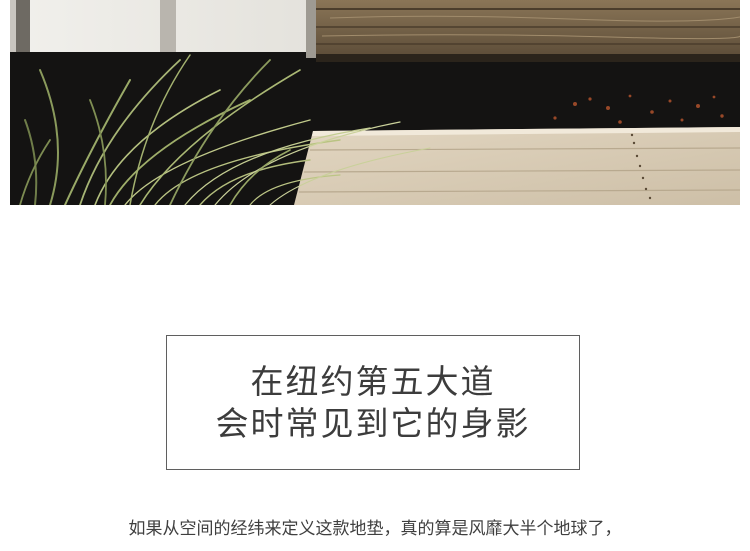  Describe the element at coordinates (373, 402) in the screenshot. I see `headline-box: 在纽约第五大道 会时常见到它的身影` at that location.